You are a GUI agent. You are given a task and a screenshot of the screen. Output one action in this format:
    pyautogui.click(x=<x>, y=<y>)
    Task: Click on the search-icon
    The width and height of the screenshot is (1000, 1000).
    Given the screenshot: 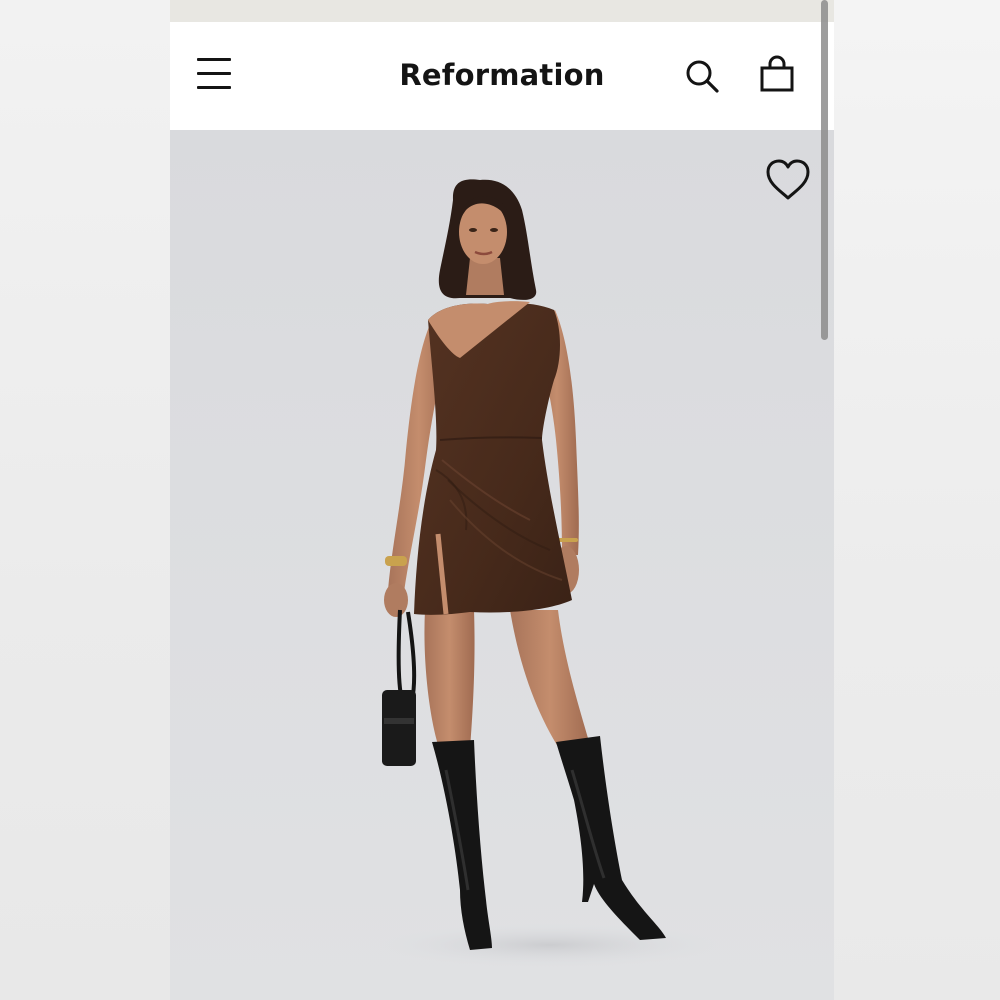 What is the action you would take?
    pyautogui.click(x=702, y=76)
    